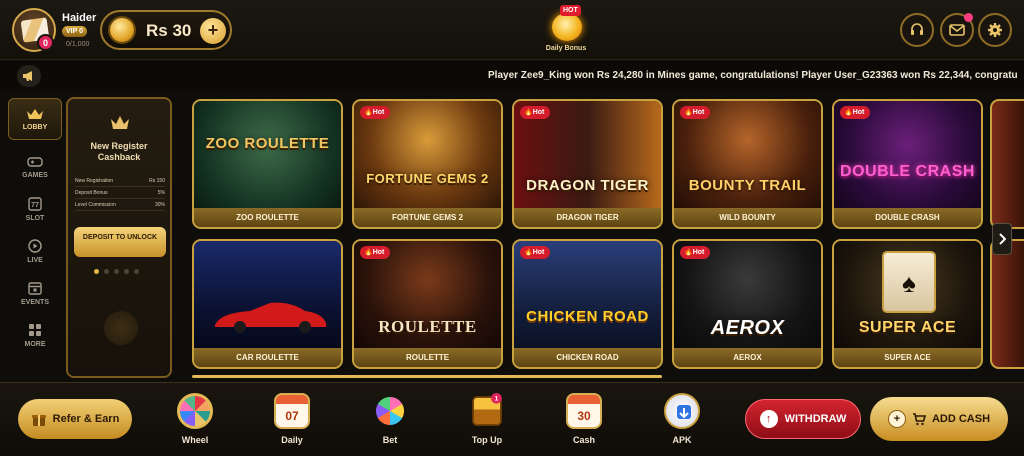 This screenshot has width=1024, height=456. What do you see at coordinates (587, 304) in the screenshot?
I see `game-card-chicken-road: 🔥Hot CHICKEN ROAD CHICKEN ROAD` at bounding box center [587, 304].